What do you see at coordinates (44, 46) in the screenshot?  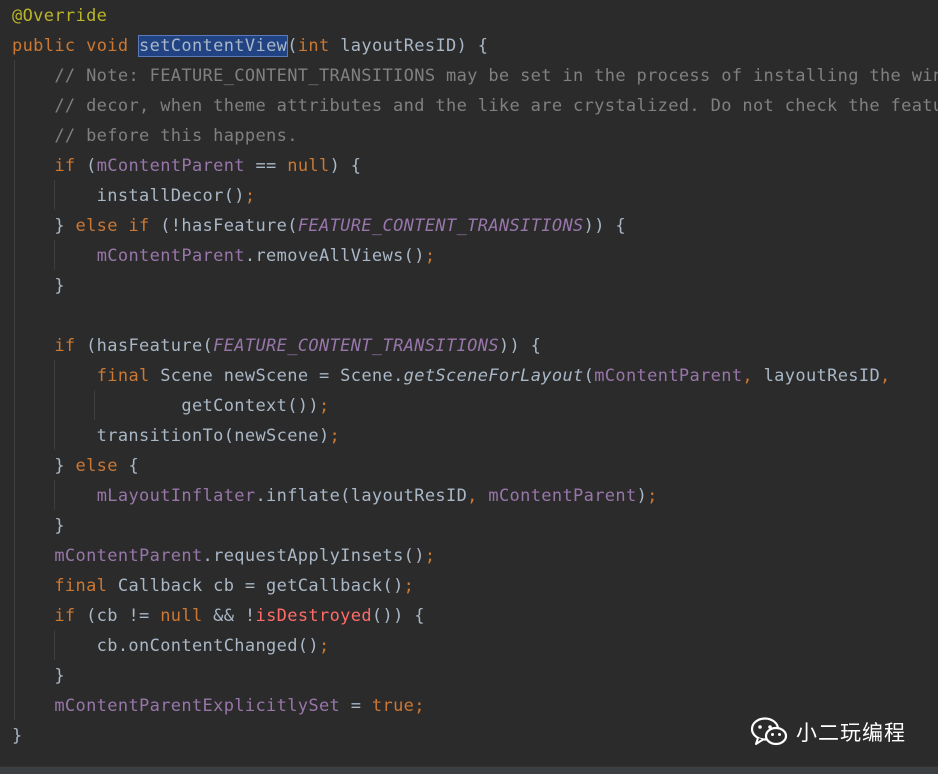 I see `code-token: public` at bounding box center [44, 46].